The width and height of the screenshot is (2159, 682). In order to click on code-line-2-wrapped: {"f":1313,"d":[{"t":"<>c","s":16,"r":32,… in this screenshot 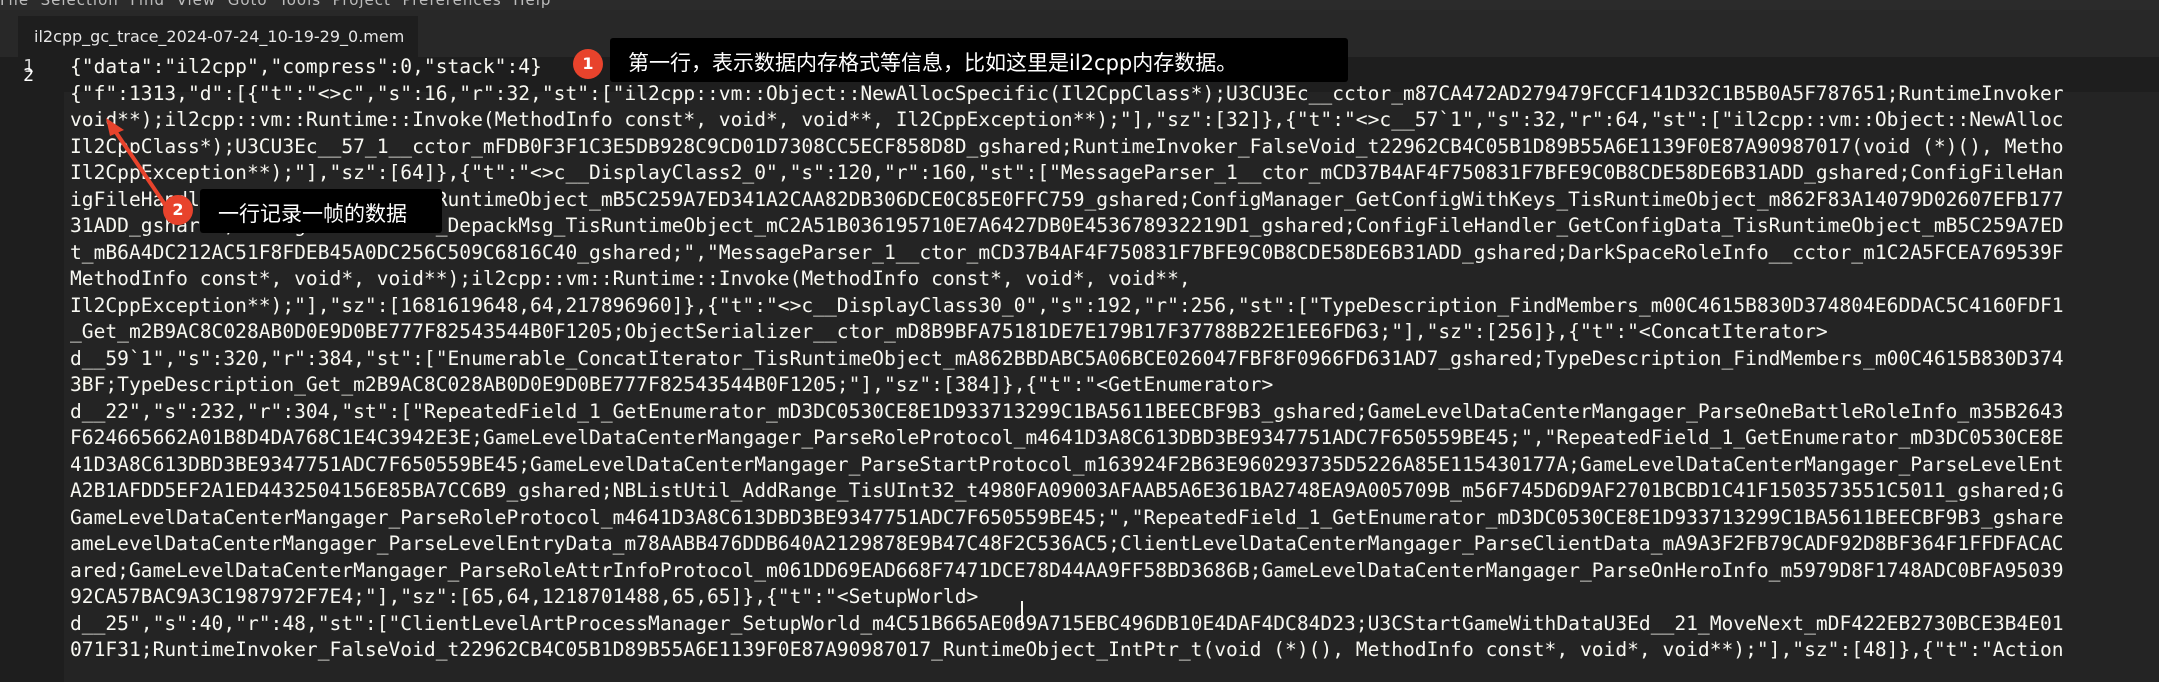, I will do `click(1067, 93)`.